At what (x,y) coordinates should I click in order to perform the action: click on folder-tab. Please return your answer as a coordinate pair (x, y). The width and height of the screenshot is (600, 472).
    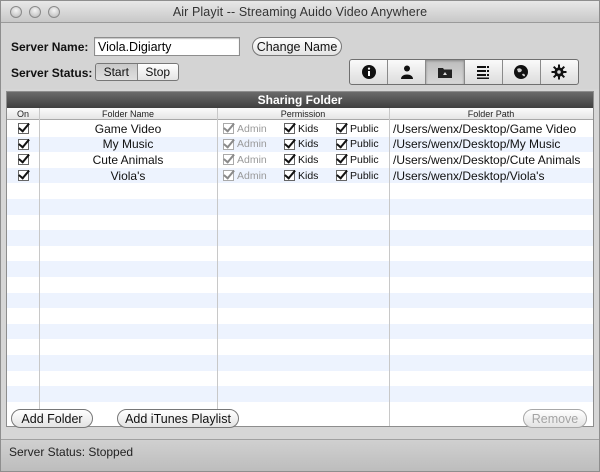
    Looking at the image, I should click on (444, 72).